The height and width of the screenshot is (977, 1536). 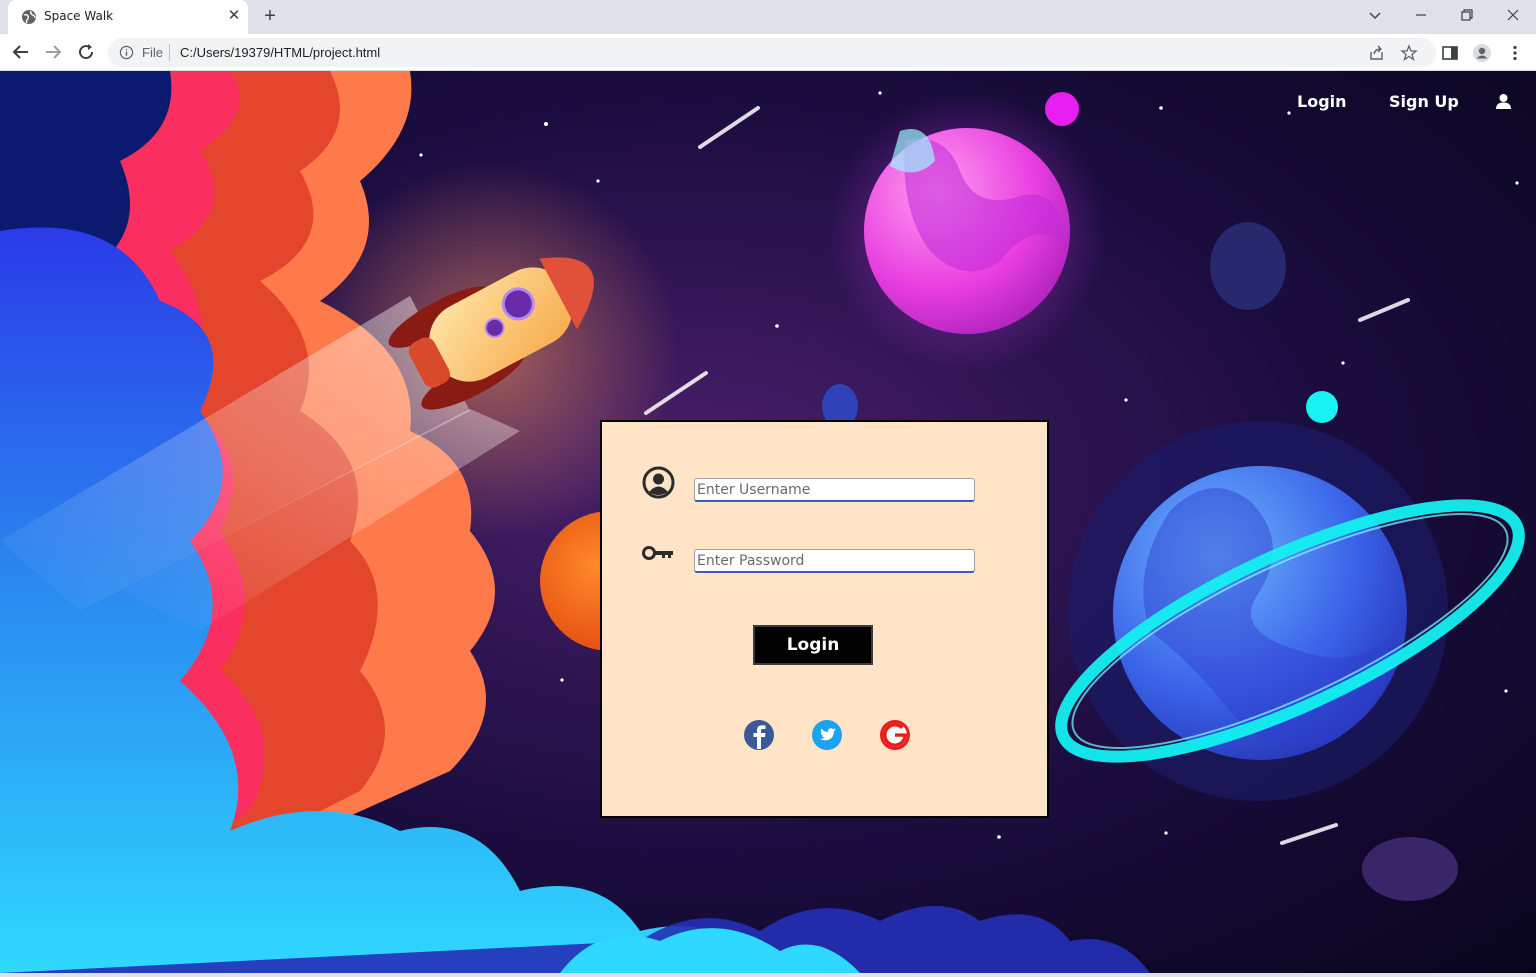 What do you see at coordinates (234, 16) in the screenshot?
I see `tab-close-icon: ✕` at bounding box center [234, 16].